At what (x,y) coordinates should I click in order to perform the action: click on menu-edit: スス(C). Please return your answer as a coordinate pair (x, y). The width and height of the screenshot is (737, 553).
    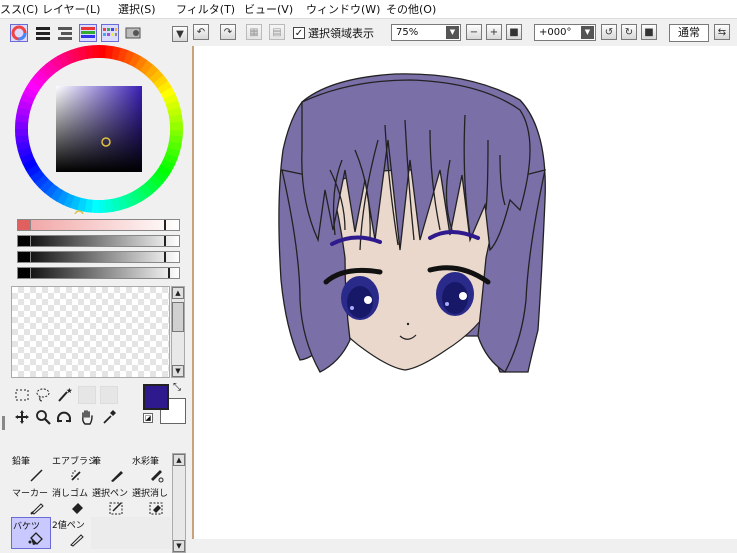
    Looking at the image, I should click on (19, 9).